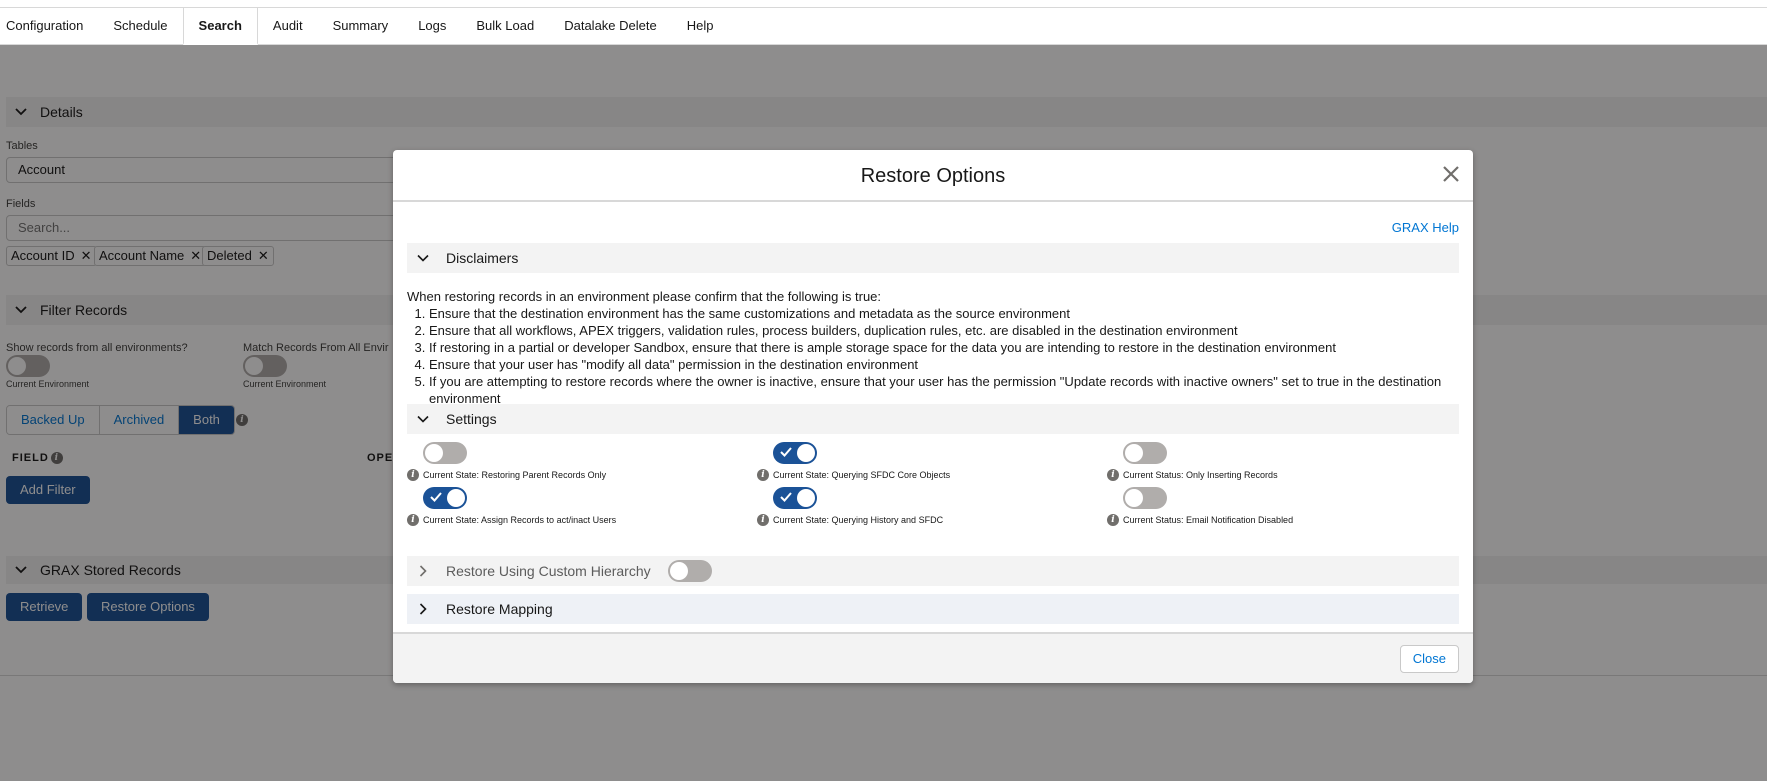 This screenshot has height=781, width=1767. Describe the element at coordinates (220, 26) in the screenshot. I see `tab-search: Search` at that location.